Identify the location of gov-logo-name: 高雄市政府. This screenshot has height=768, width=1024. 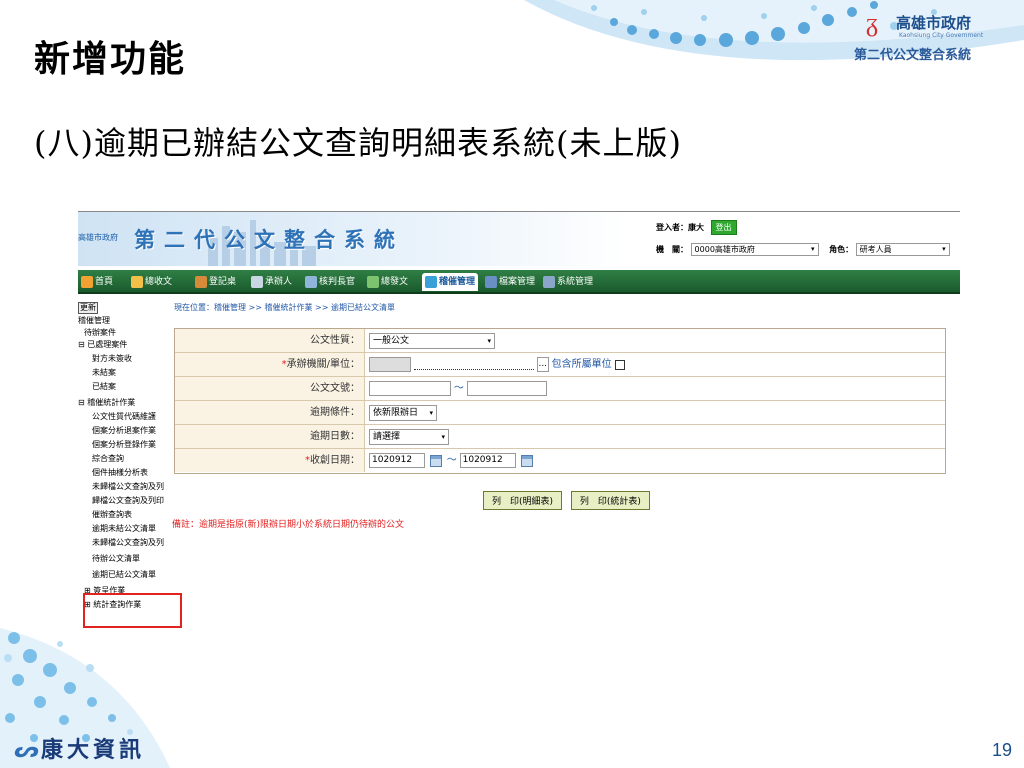
(934, 23).